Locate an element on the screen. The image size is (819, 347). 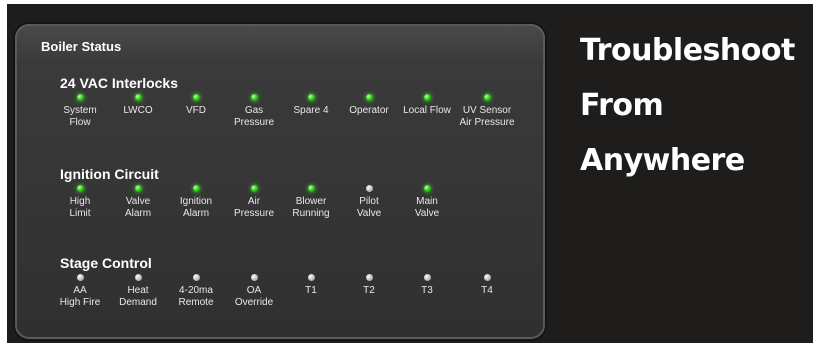
indicator-label: Ignition Alarm is located at coordinates (196, 207).